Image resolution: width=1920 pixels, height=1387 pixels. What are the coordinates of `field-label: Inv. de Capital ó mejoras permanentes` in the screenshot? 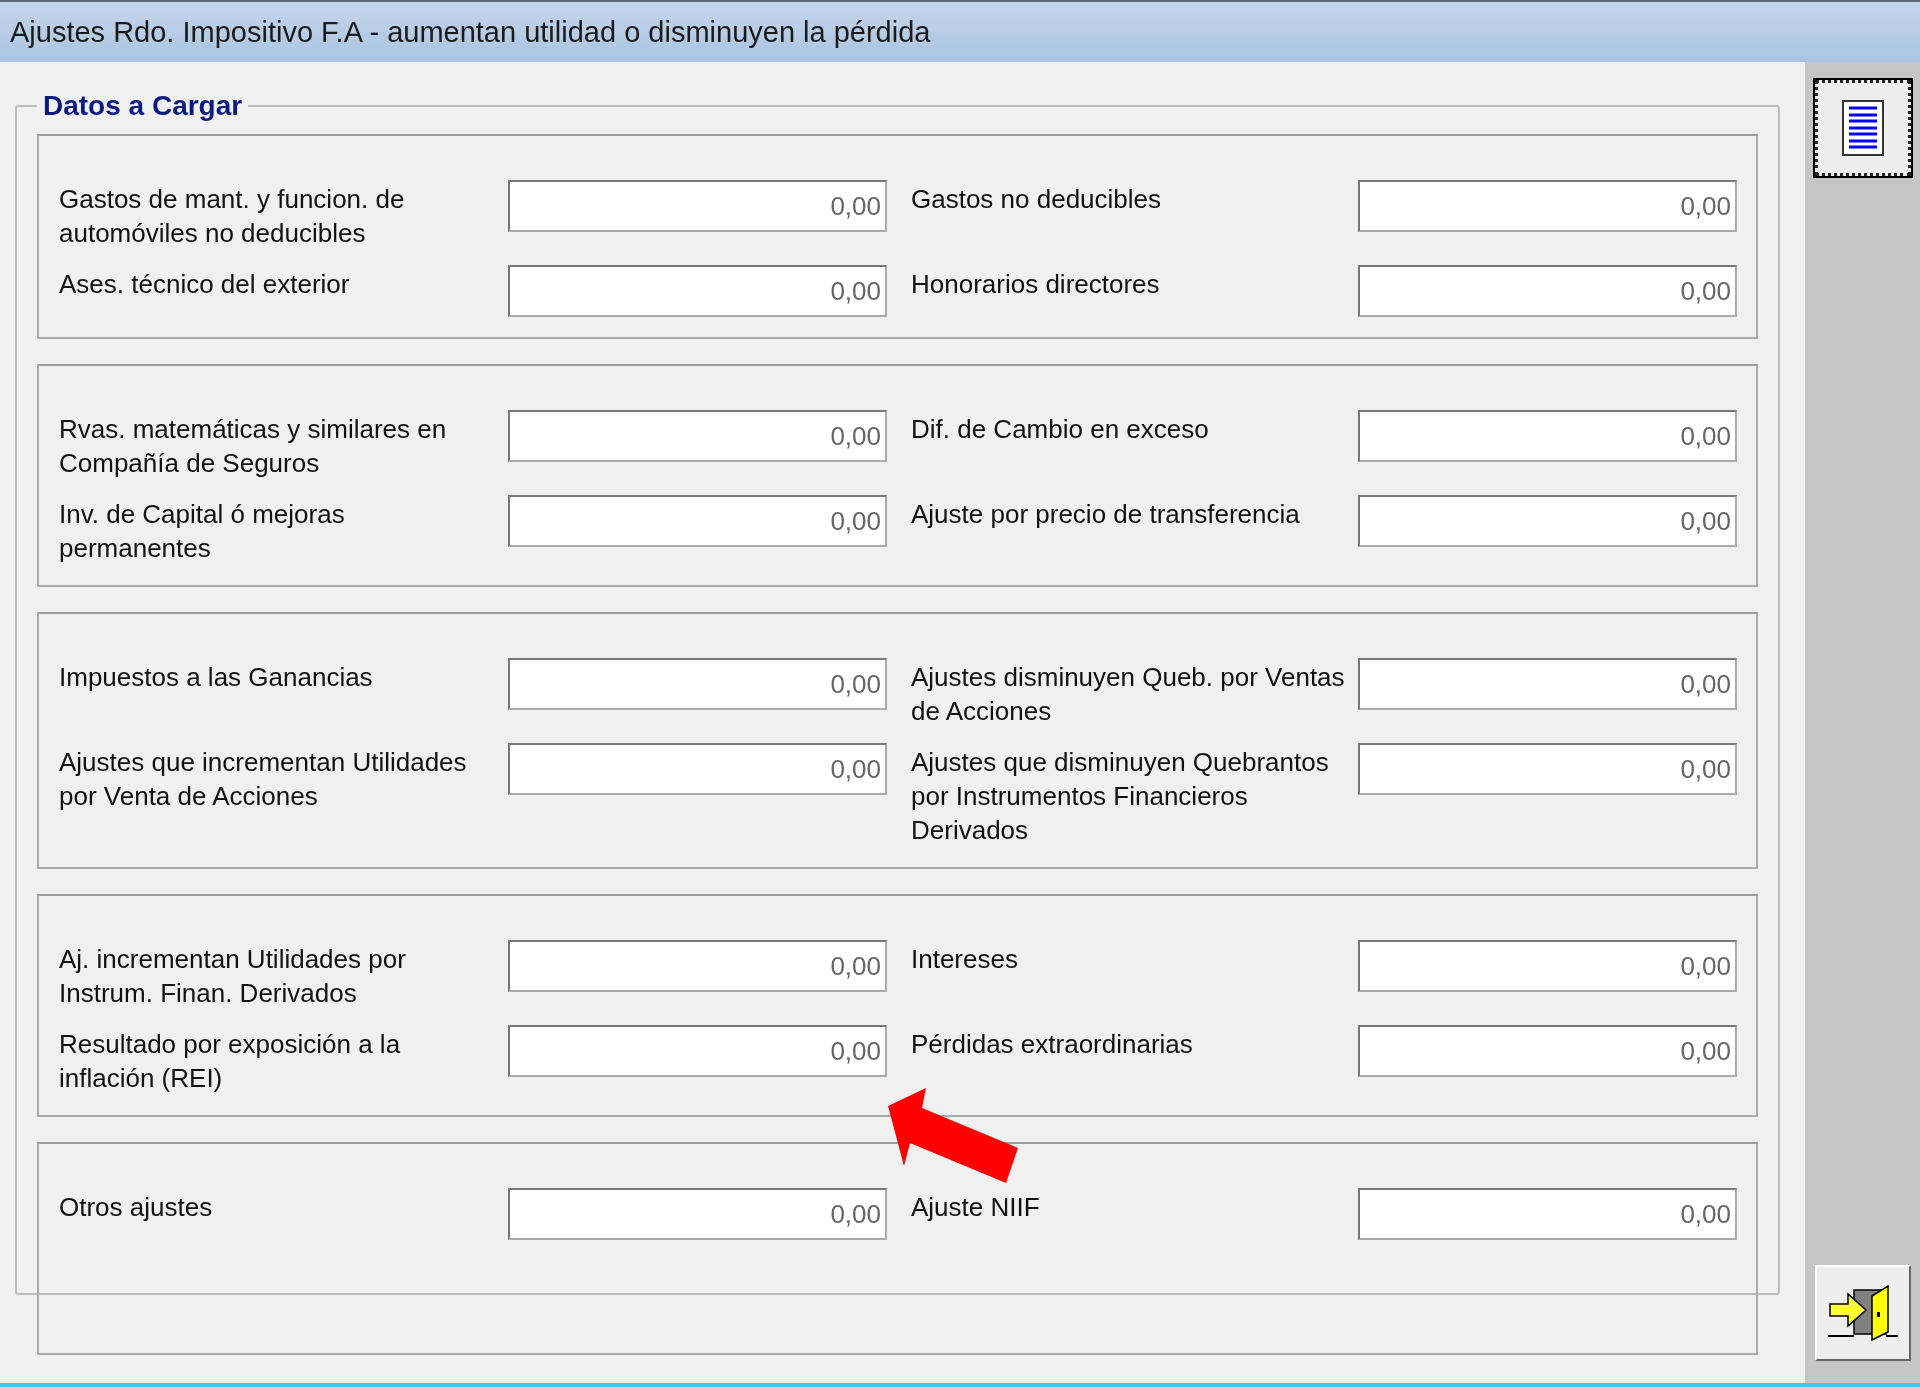 It's located at (202, 531).